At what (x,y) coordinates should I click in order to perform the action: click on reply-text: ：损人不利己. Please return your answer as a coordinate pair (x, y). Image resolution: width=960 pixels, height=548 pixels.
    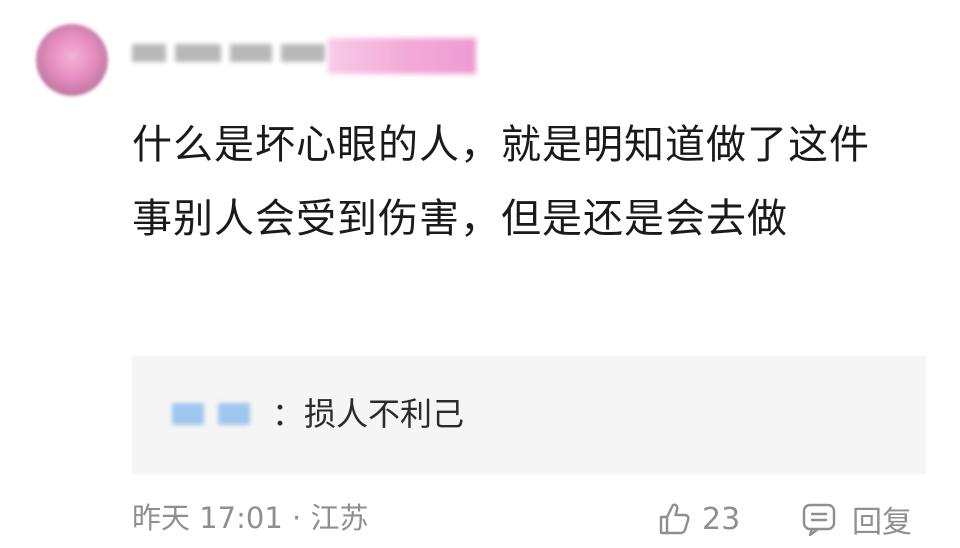
    Looking at the image, I should click on (368, 414).